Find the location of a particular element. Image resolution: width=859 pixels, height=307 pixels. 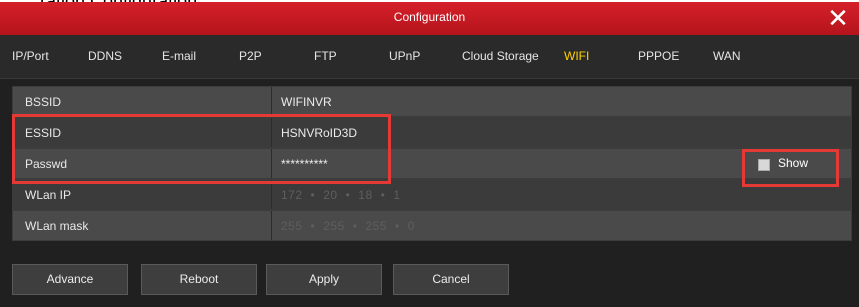

tab-ip-port: IP/Port is located at coordinates (30, 56).